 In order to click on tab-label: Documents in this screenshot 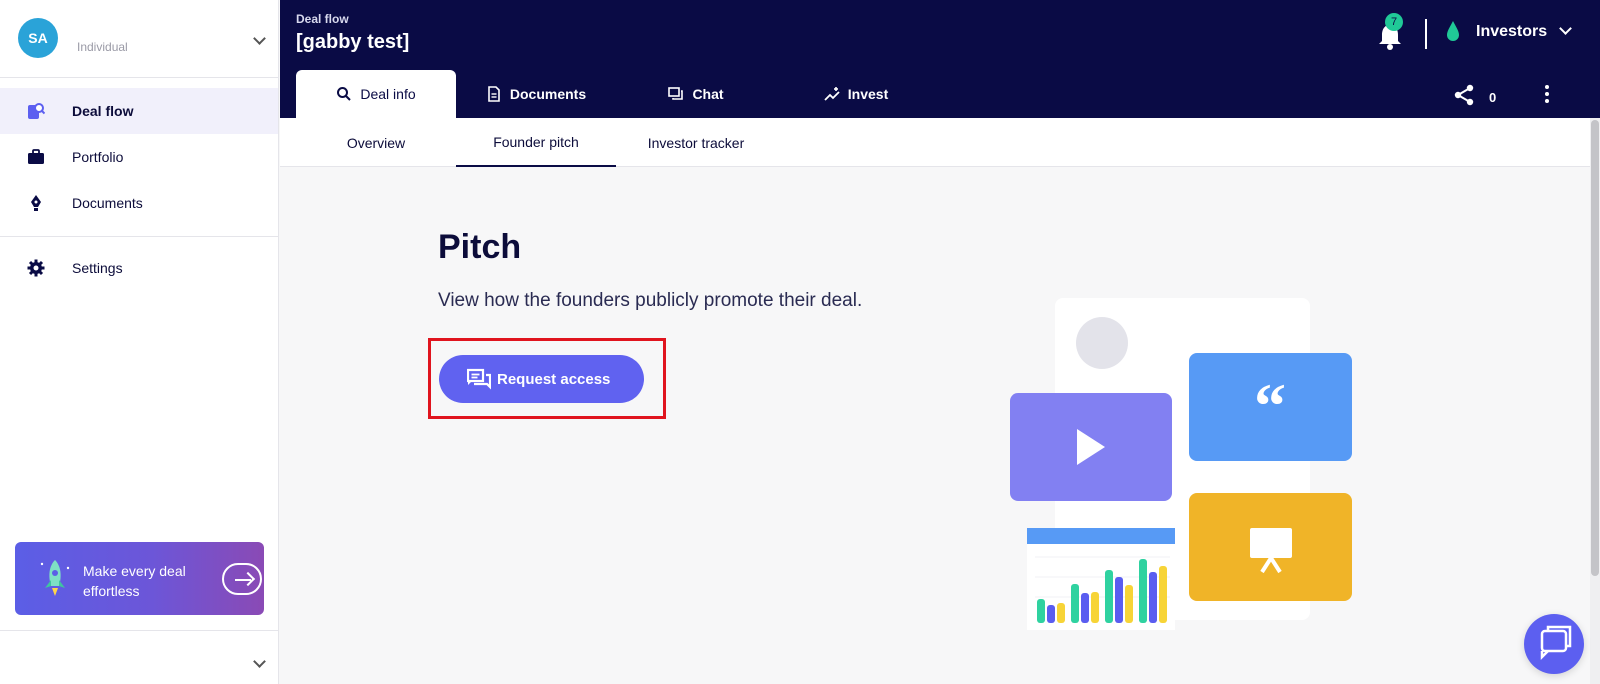, I will do `click(548, 94)`.